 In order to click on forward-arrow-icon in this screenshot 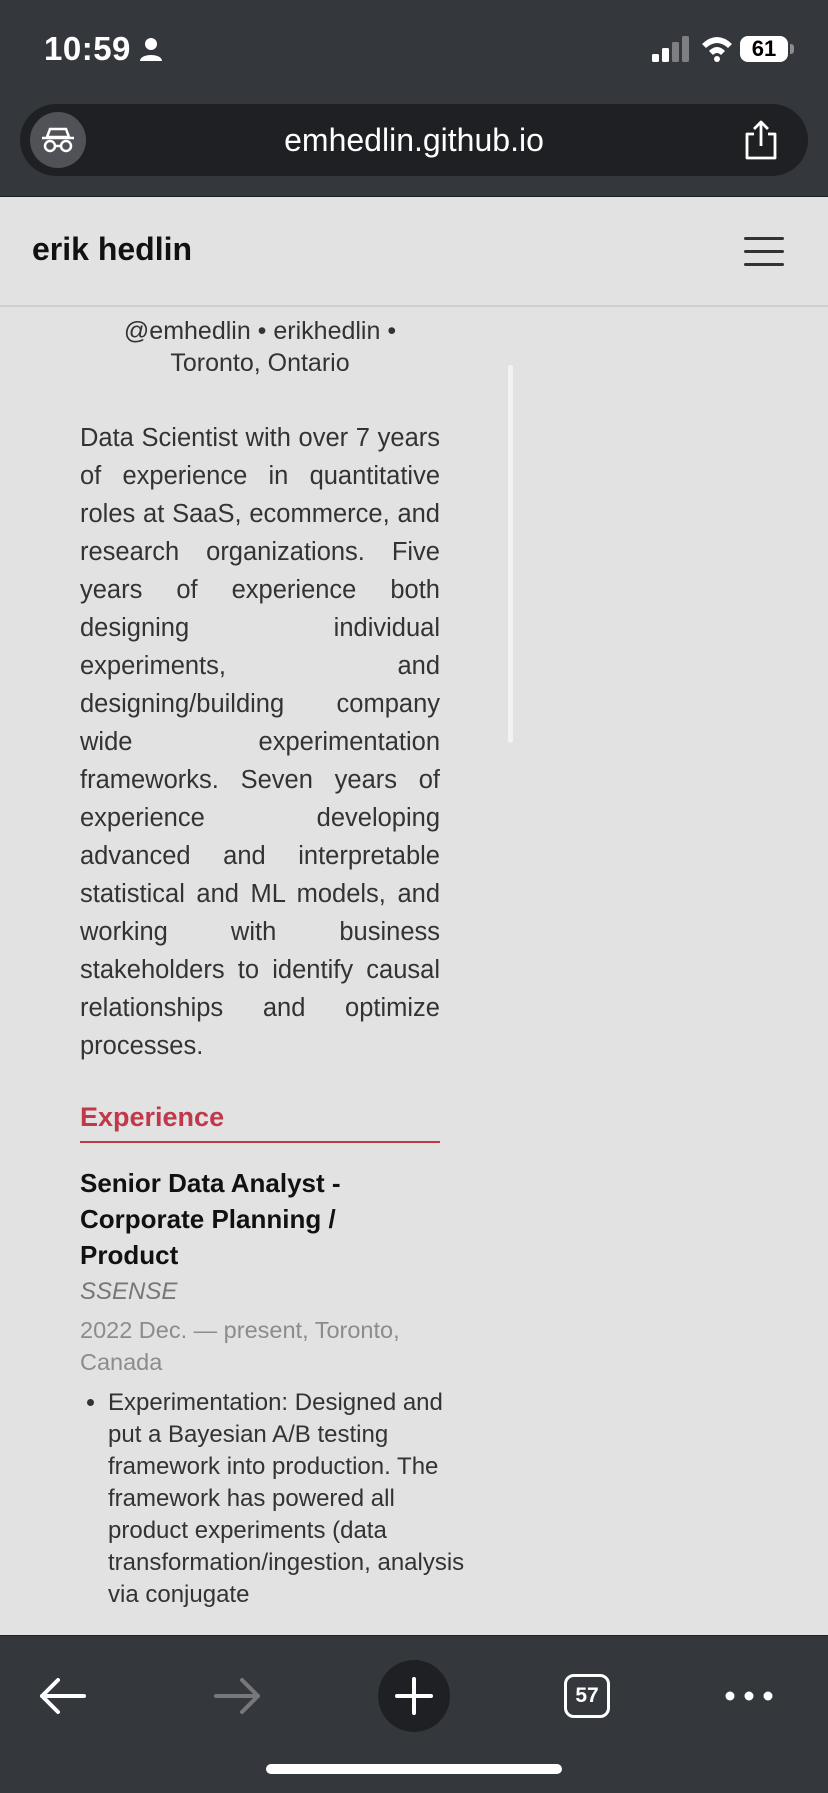, I will do `click(237, 1696)`.